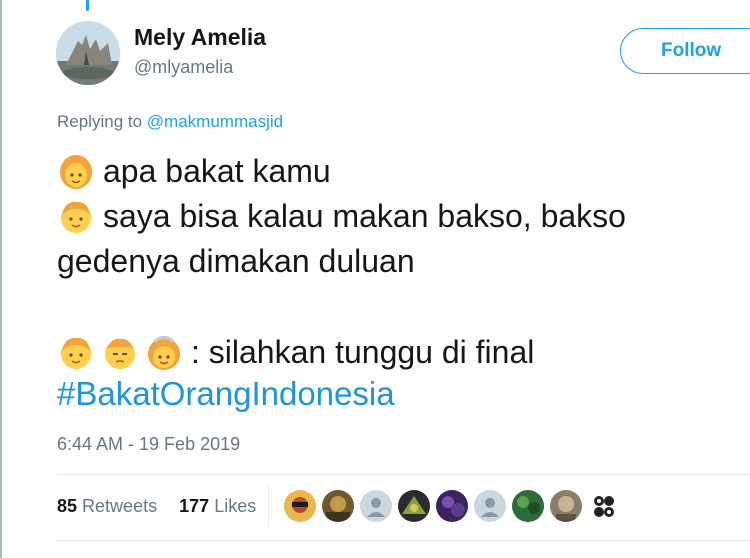  What do you see at coordinates (76, 172) in the screenshot?
I see `woman-emoji-icon` at bounding box center [76, 172].